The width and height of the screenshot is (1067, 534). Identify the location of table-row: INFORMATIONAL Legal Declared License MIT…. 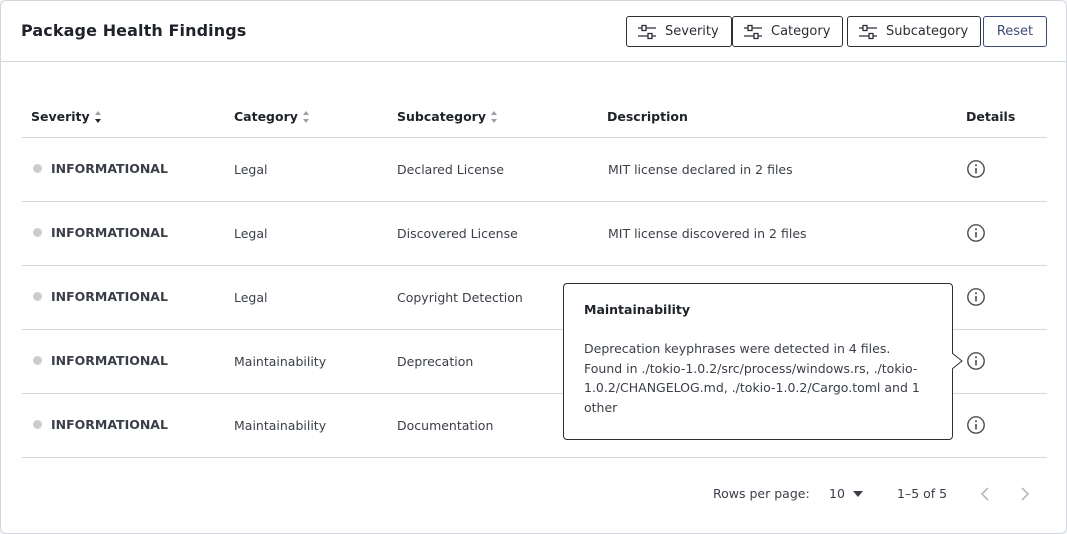
(534, 170).